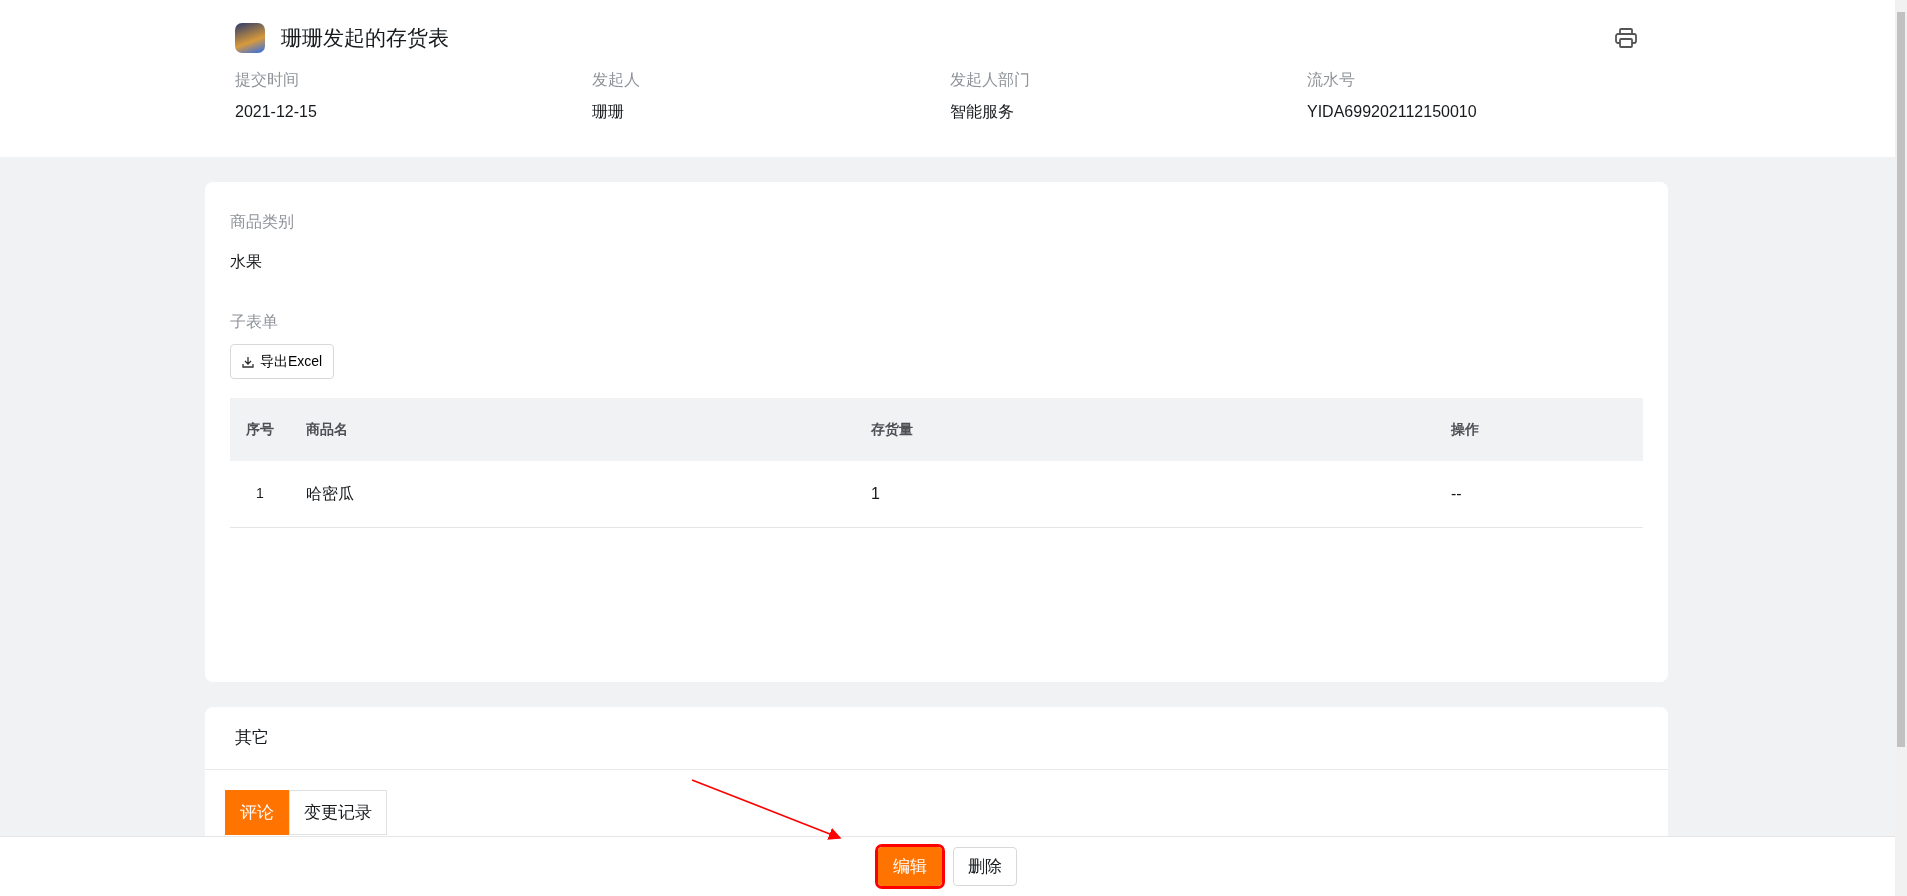 The height and width of the screenshot is (896, 1907). I want to click on meta-value: 智能服务, so click(982, 111).